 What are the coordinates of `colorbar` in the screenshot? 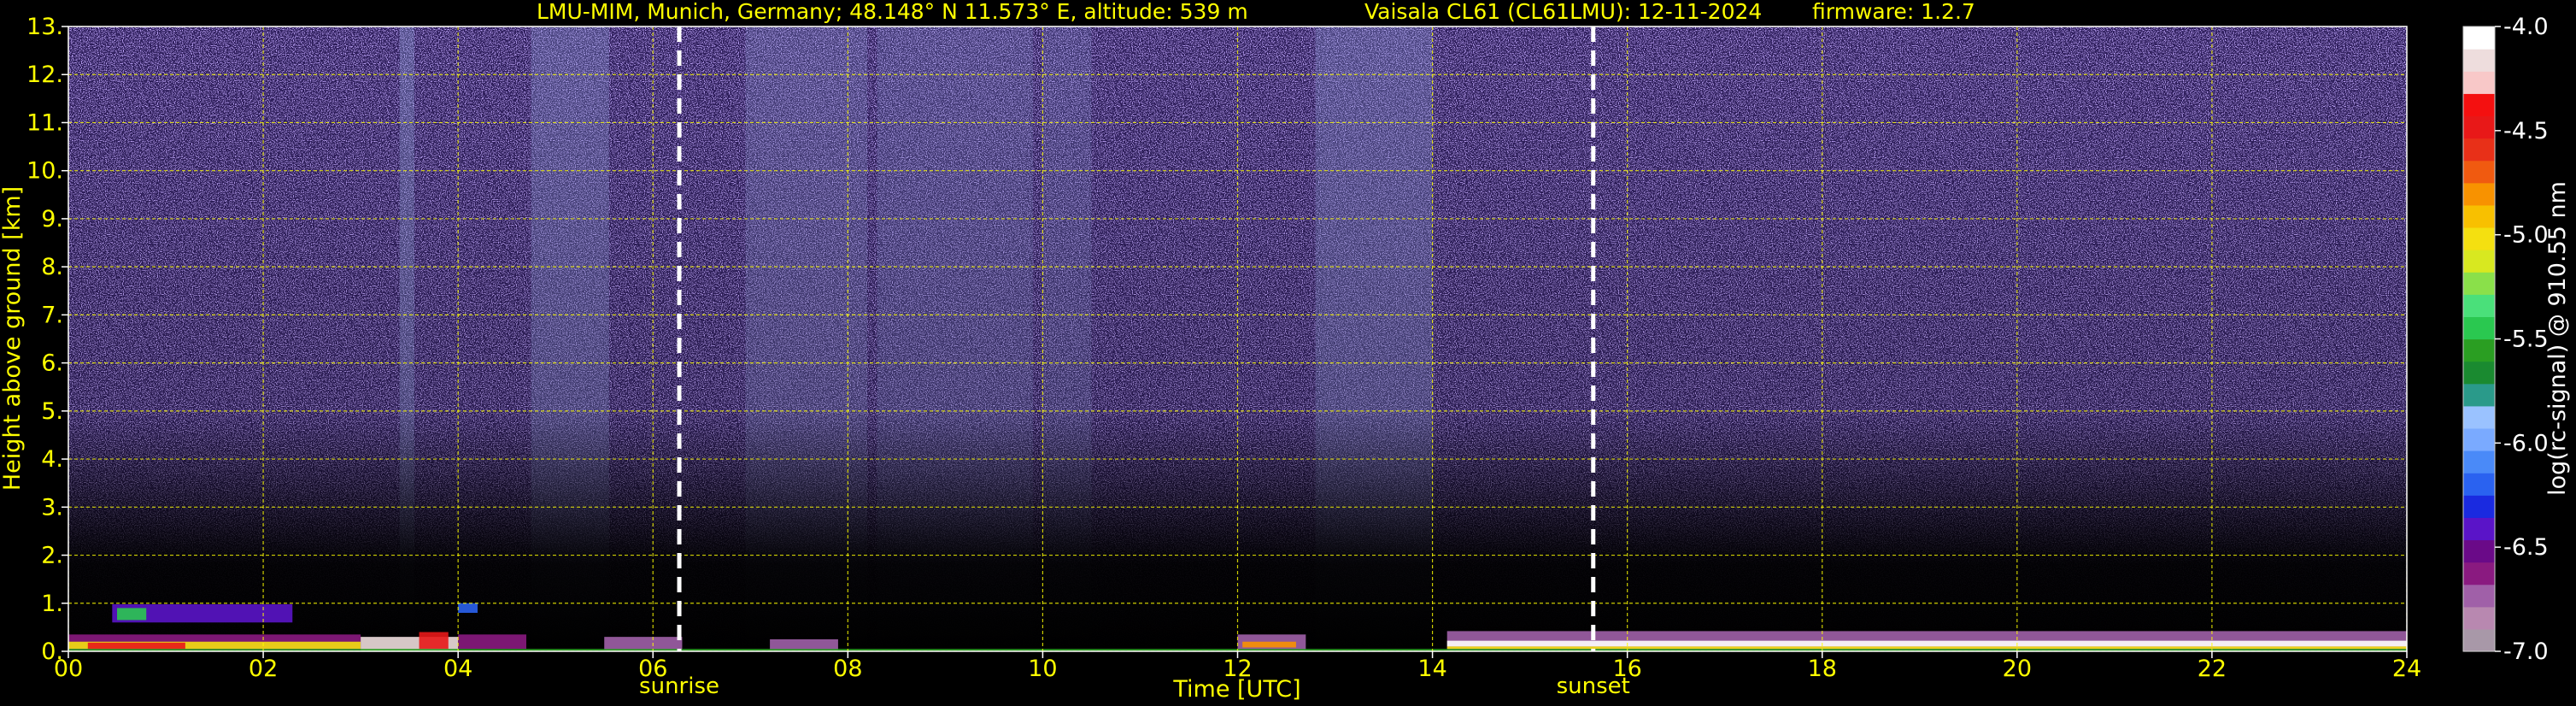 It's located at (2479, 339).